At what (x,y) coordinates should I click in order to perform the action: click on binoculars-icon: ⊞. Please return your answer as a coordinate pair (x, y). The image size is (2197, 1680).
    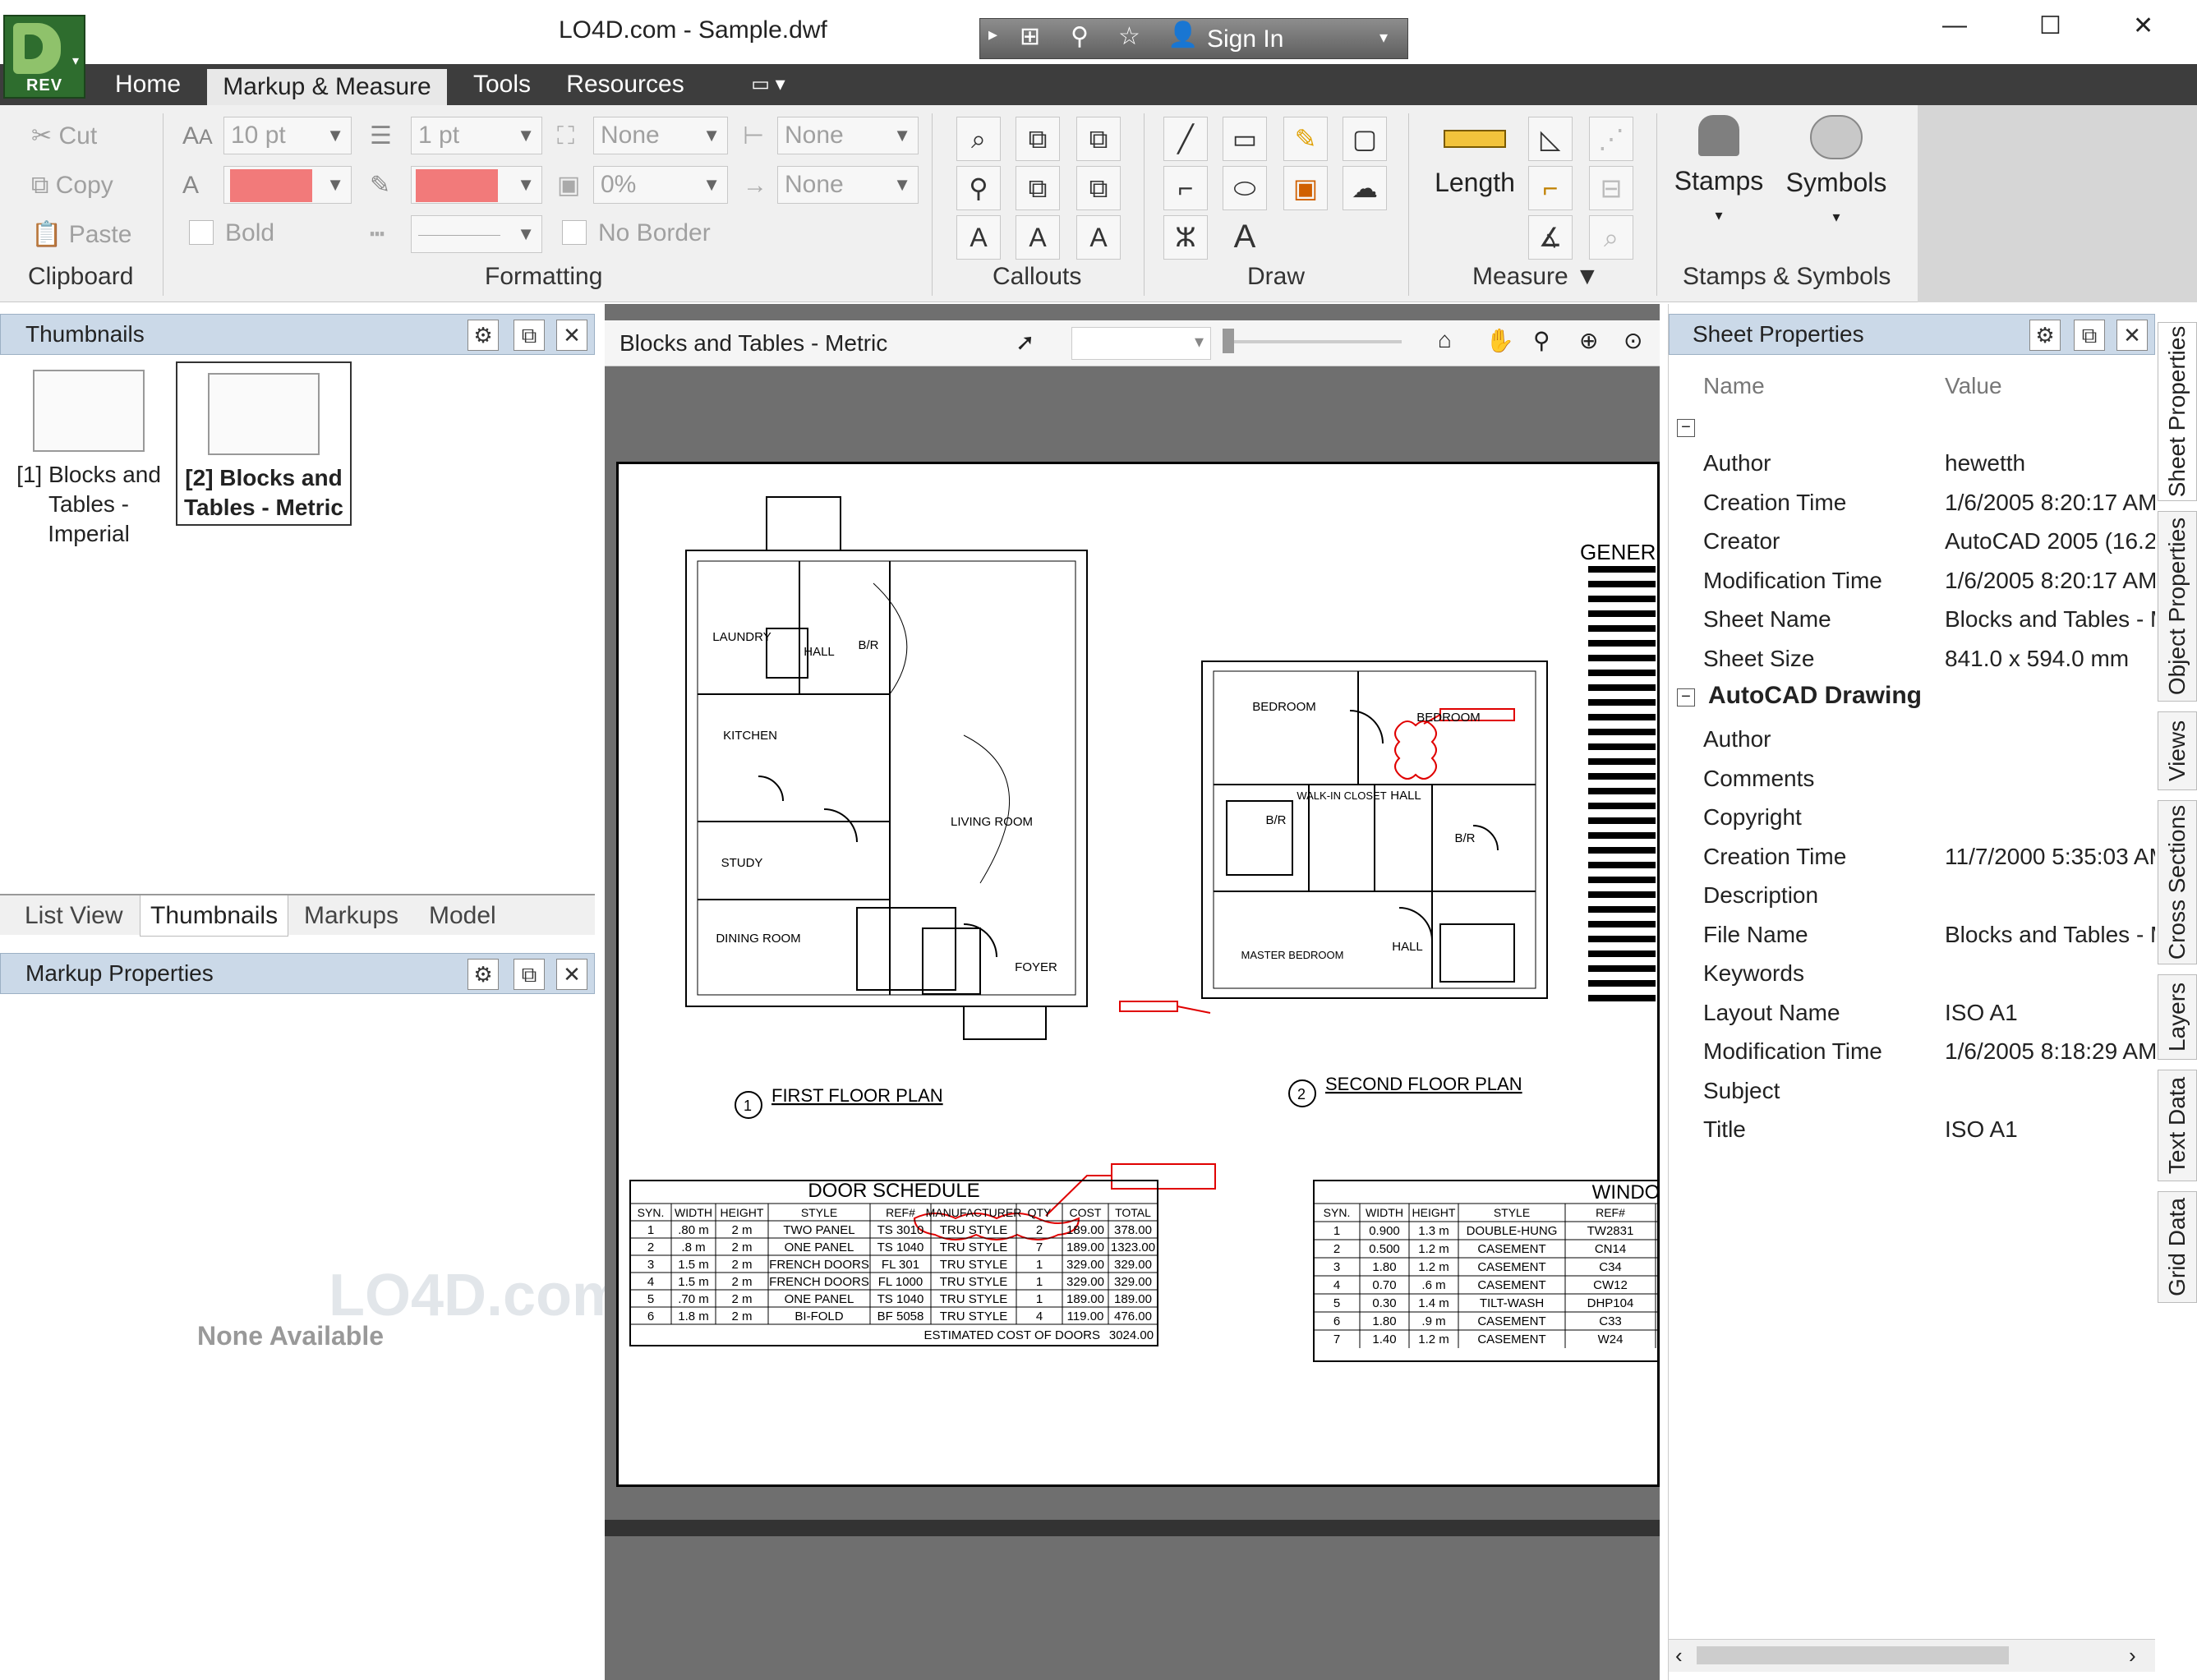
    Looking at the image, I should click on (1030, 36).